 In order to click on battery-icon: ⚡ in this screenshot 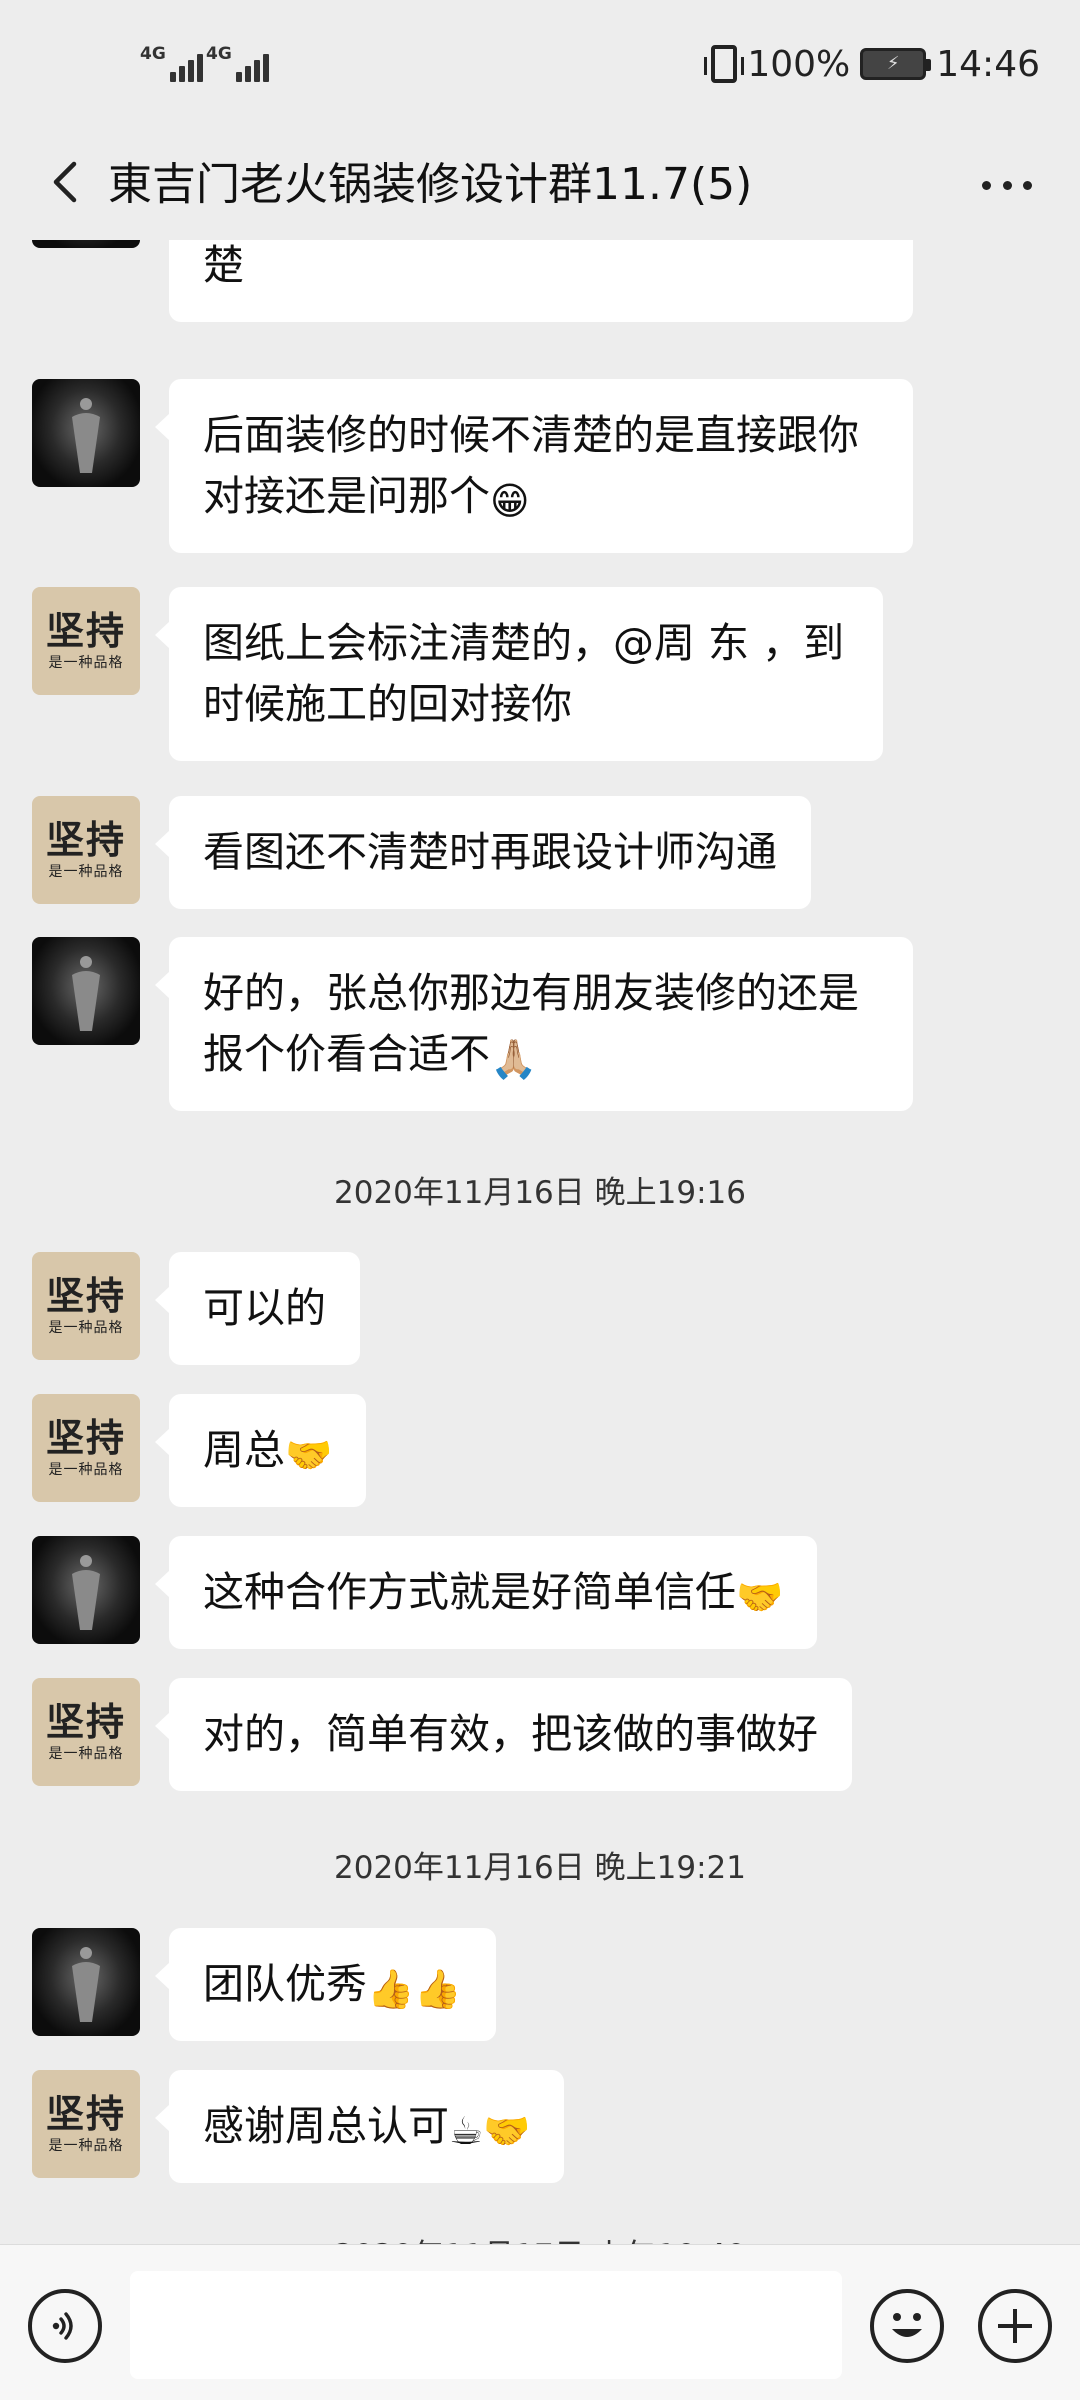, I will do `click(896, 64)`.